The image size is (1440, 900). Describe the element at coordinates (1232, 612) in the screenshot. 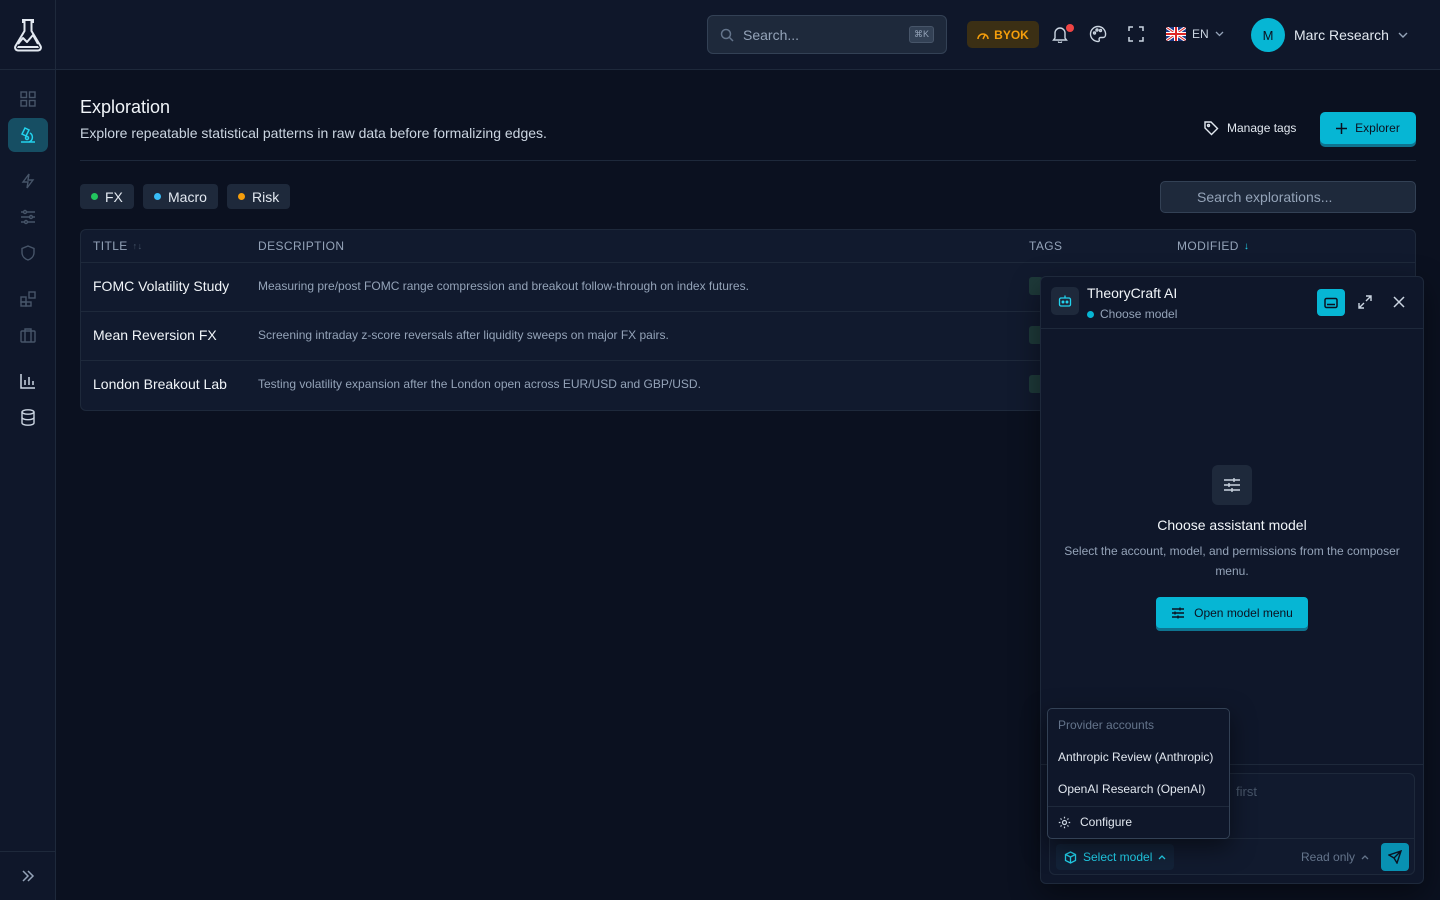

I see `open-model-menu-button: Open model menu` at that location.